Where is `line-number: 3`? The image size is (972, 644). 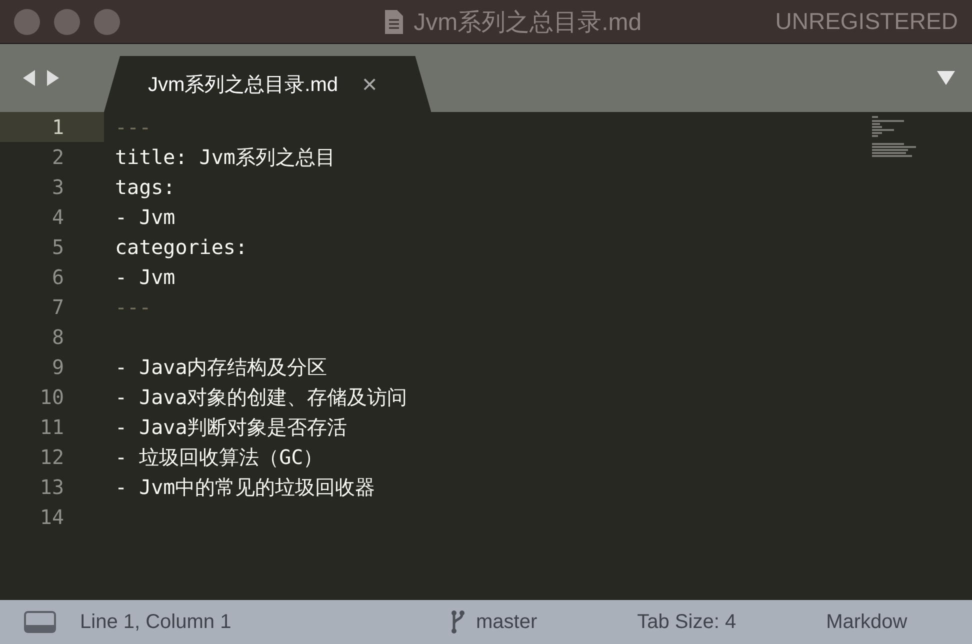 line-number: 3 is located at coordinates (57, 187).